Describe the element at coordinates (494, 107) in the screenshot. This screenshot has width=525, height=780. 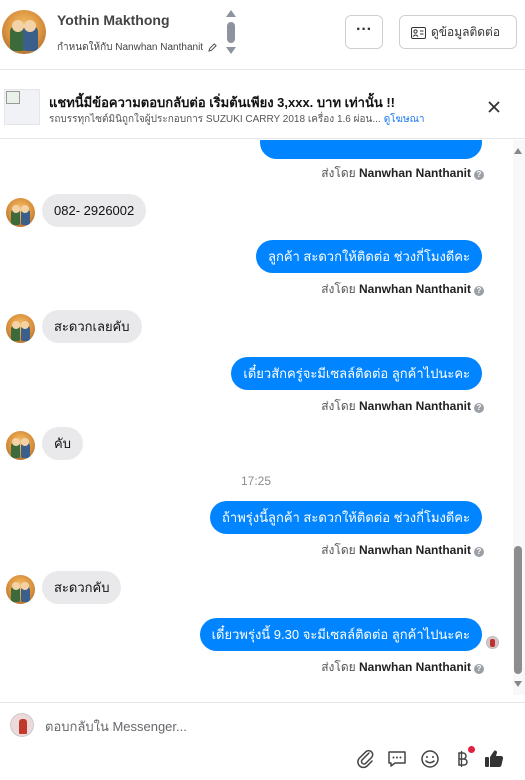
I see `close-icon` at that location.